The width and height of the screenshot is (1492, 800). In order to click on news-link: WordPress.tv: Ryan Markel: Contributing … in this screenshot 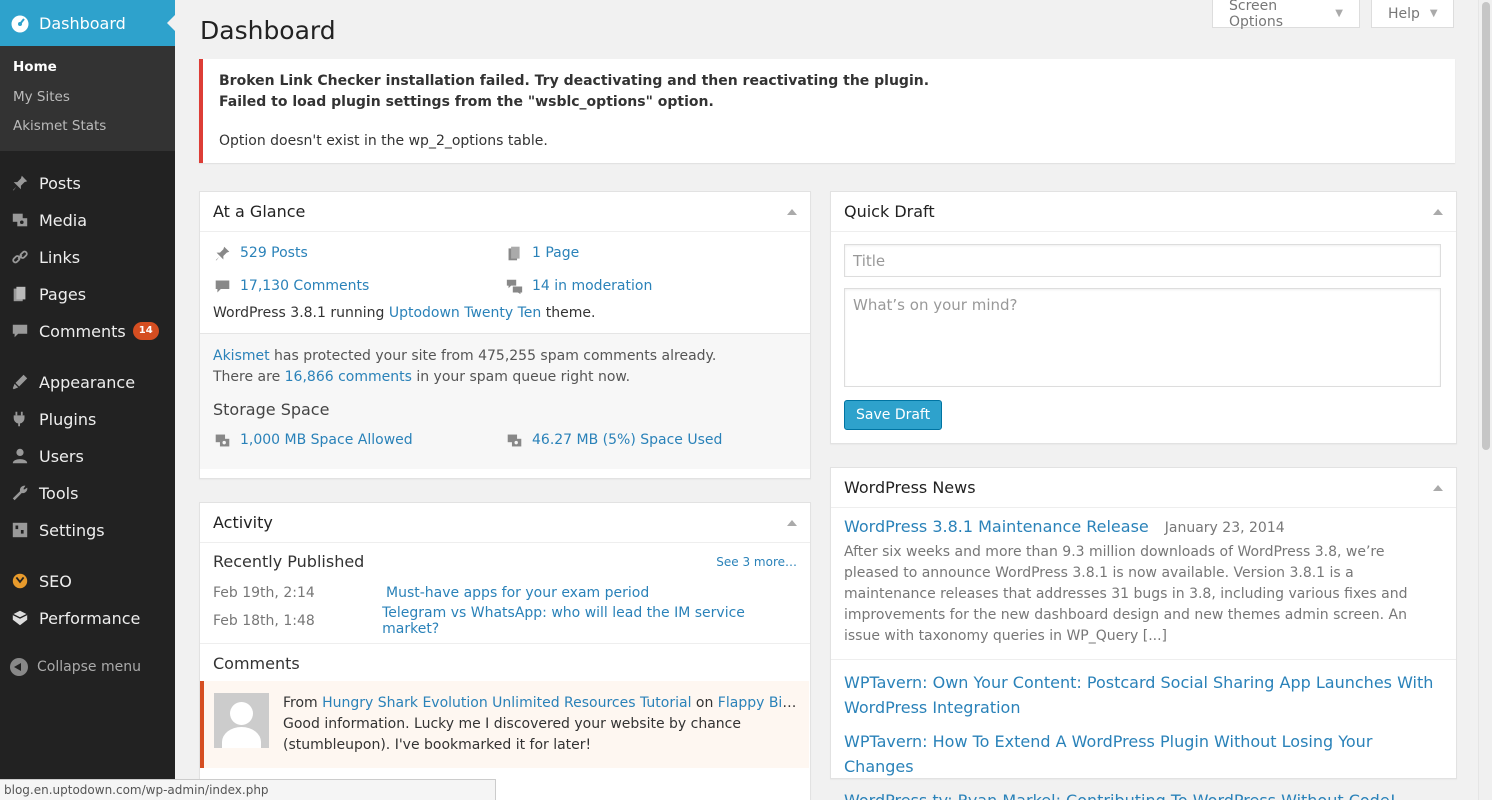, I will do `click(1120, 795)`.